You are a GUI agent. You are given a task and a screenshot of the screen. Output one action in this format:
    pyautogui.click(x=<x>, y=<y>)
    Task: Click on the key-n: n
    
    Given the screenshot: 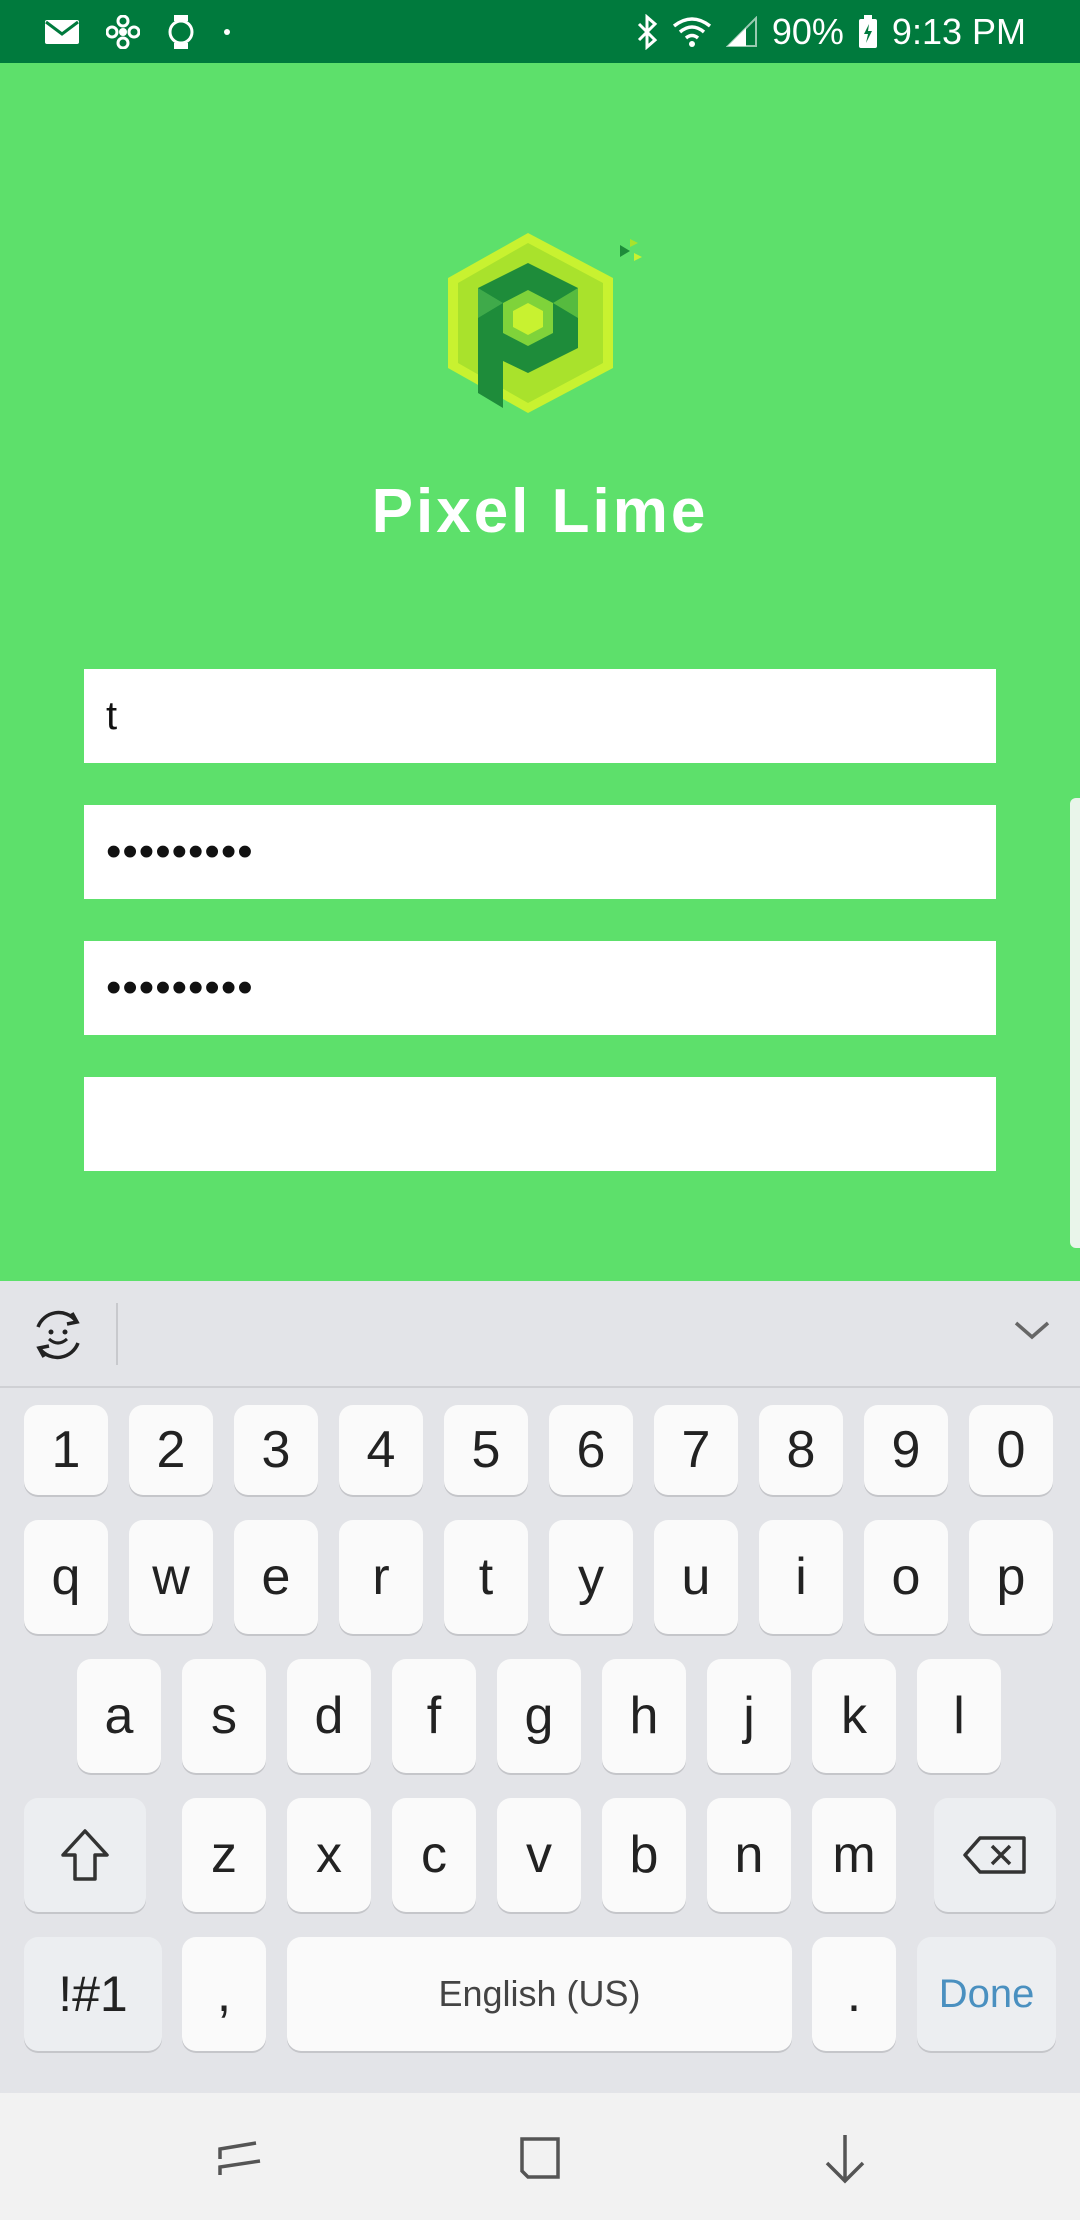 What is the action you would take?
    pyautogui.click(x=749, y=1855)
    